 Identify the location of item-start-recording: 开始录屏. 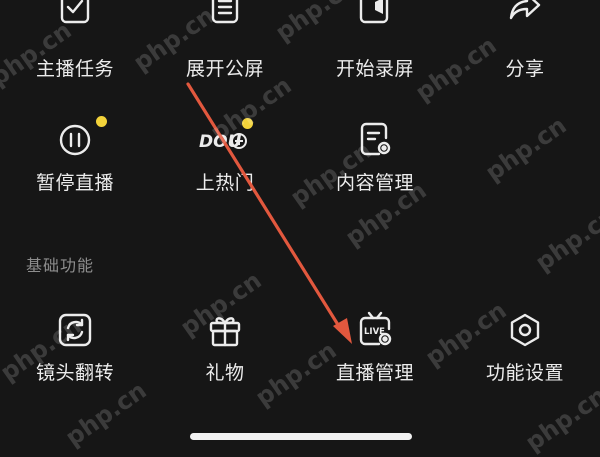
(375, 57).